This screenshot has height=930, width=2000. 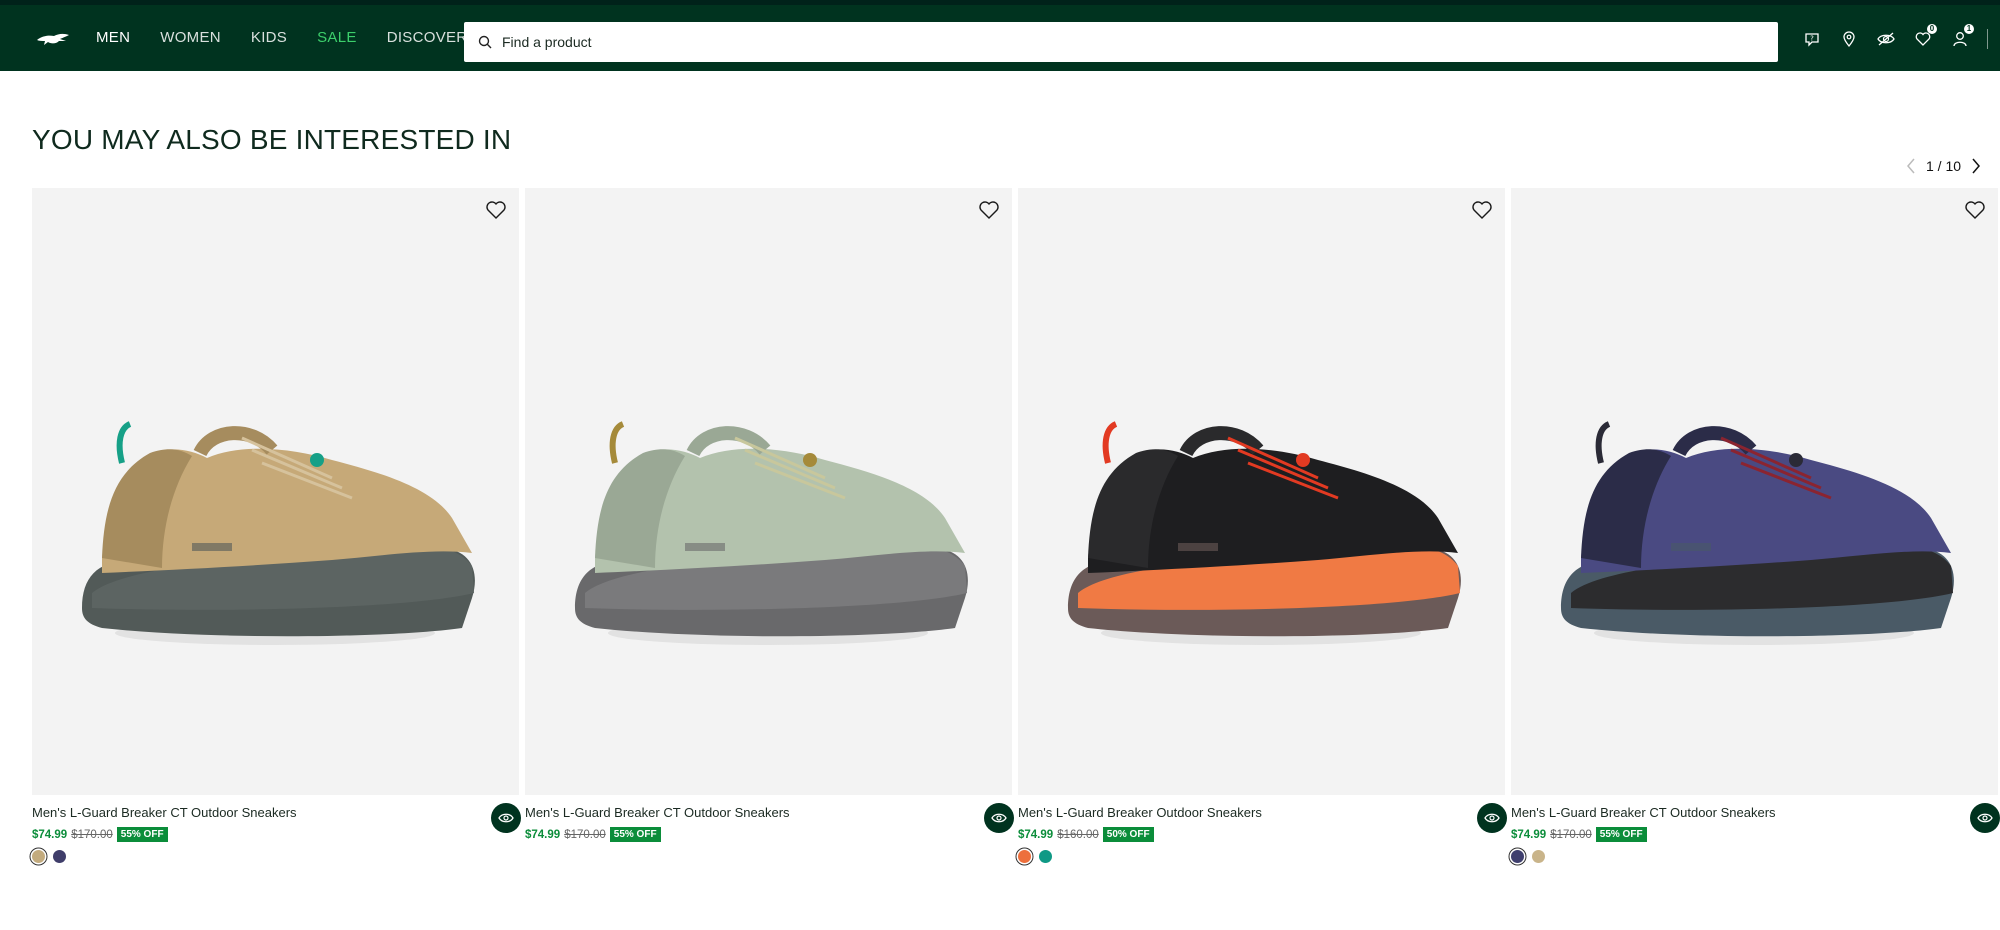 What do you see at coordinates (1962, 36) in the screenshot?
I see `account-icon: 1` at bounding box center [1962, 36].